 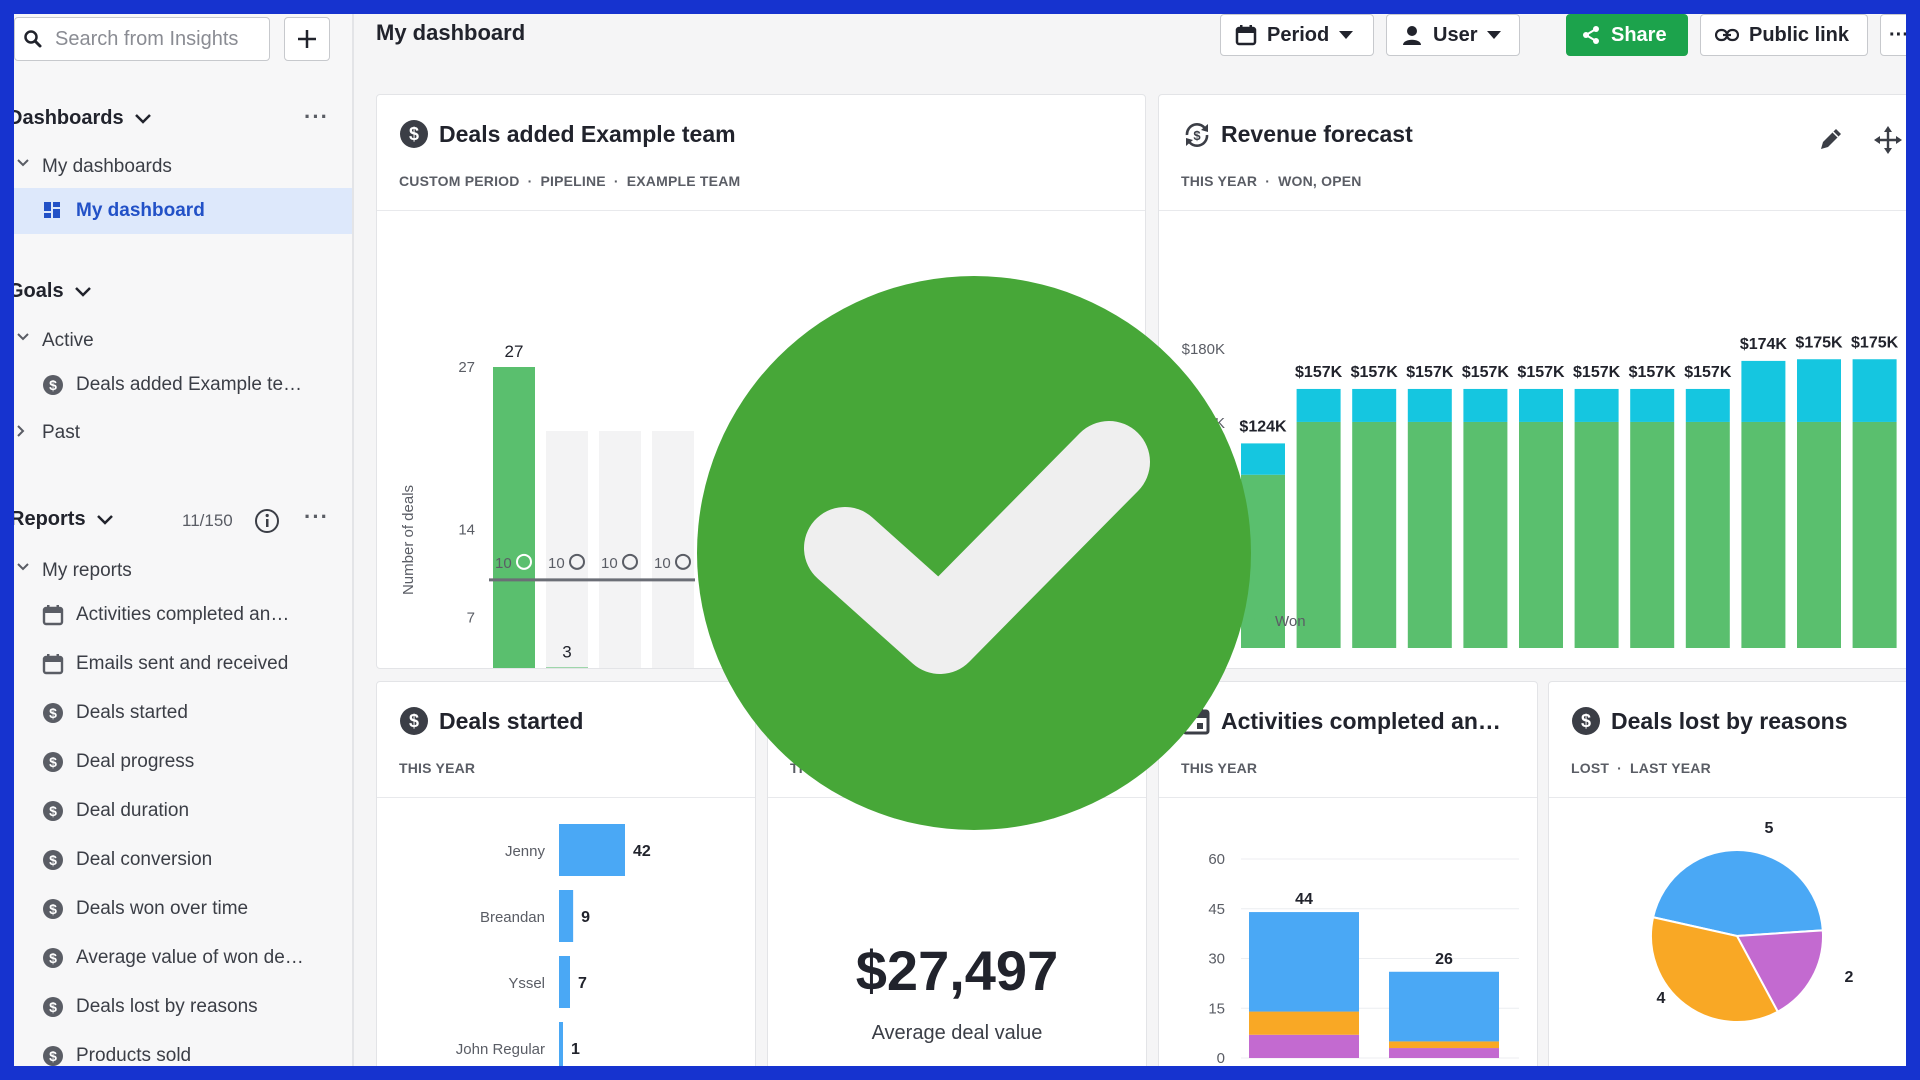 I want to click on move-arrows-icon, so click(x=1888, y=140).